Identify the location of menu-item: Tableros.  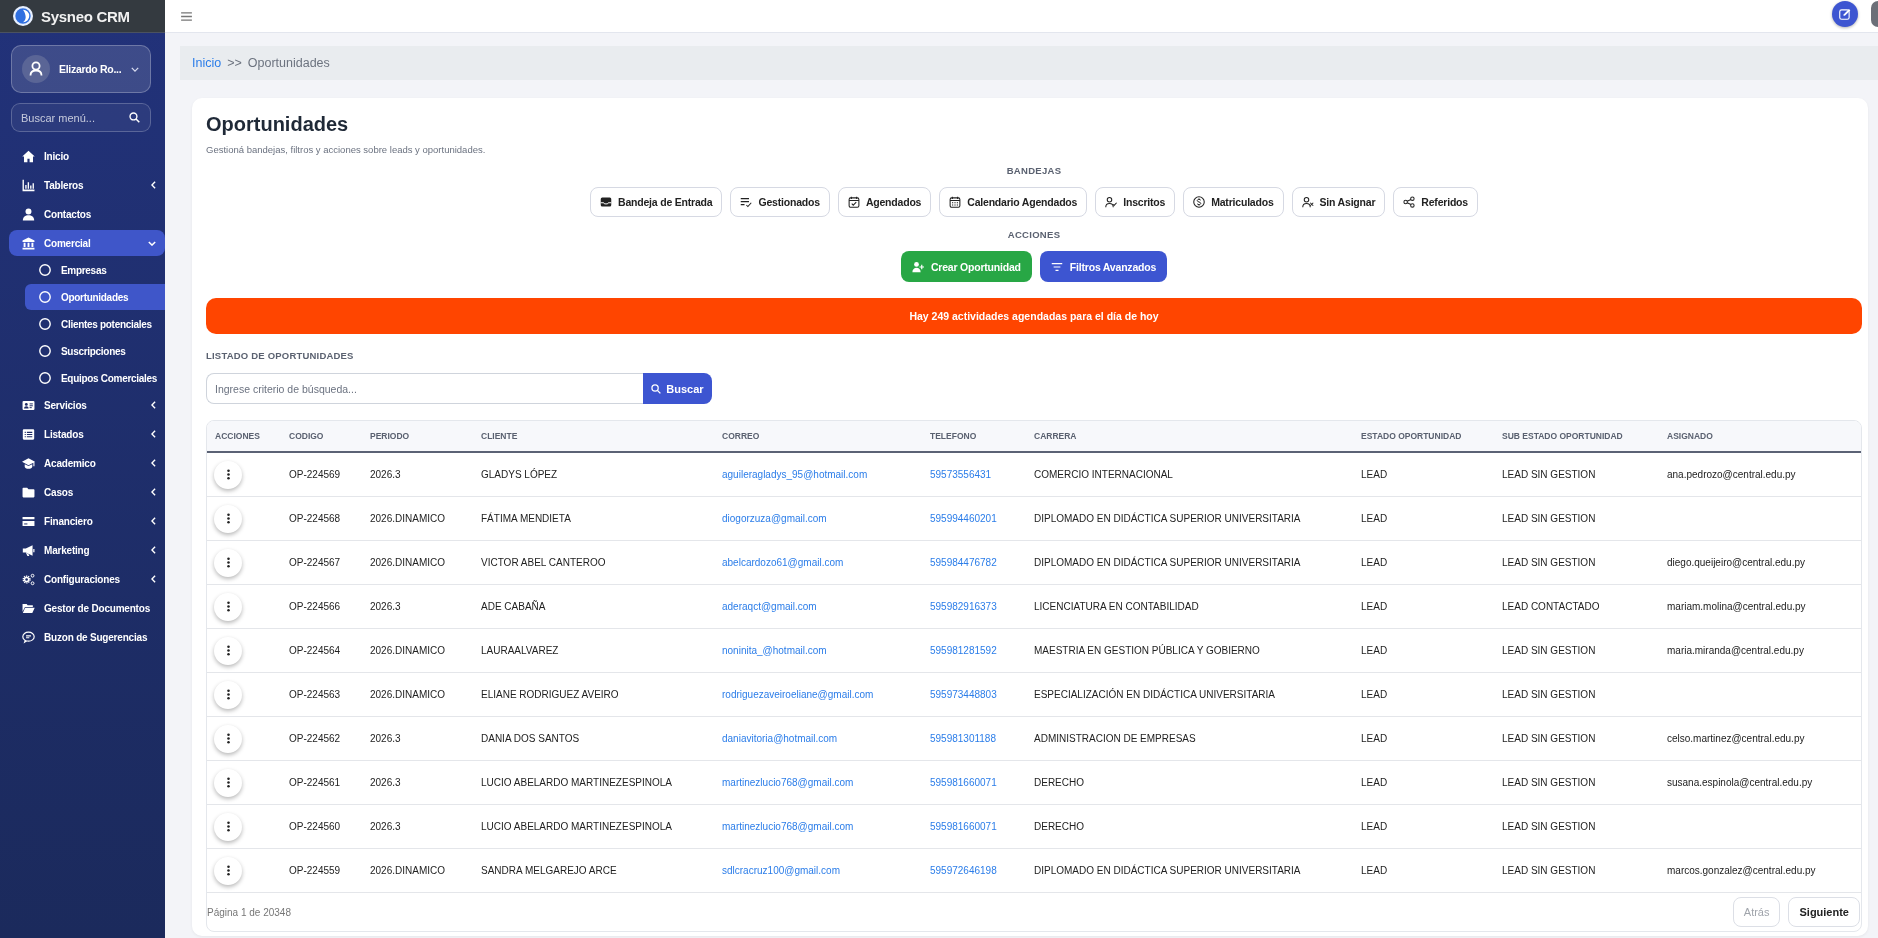
(87, 185).